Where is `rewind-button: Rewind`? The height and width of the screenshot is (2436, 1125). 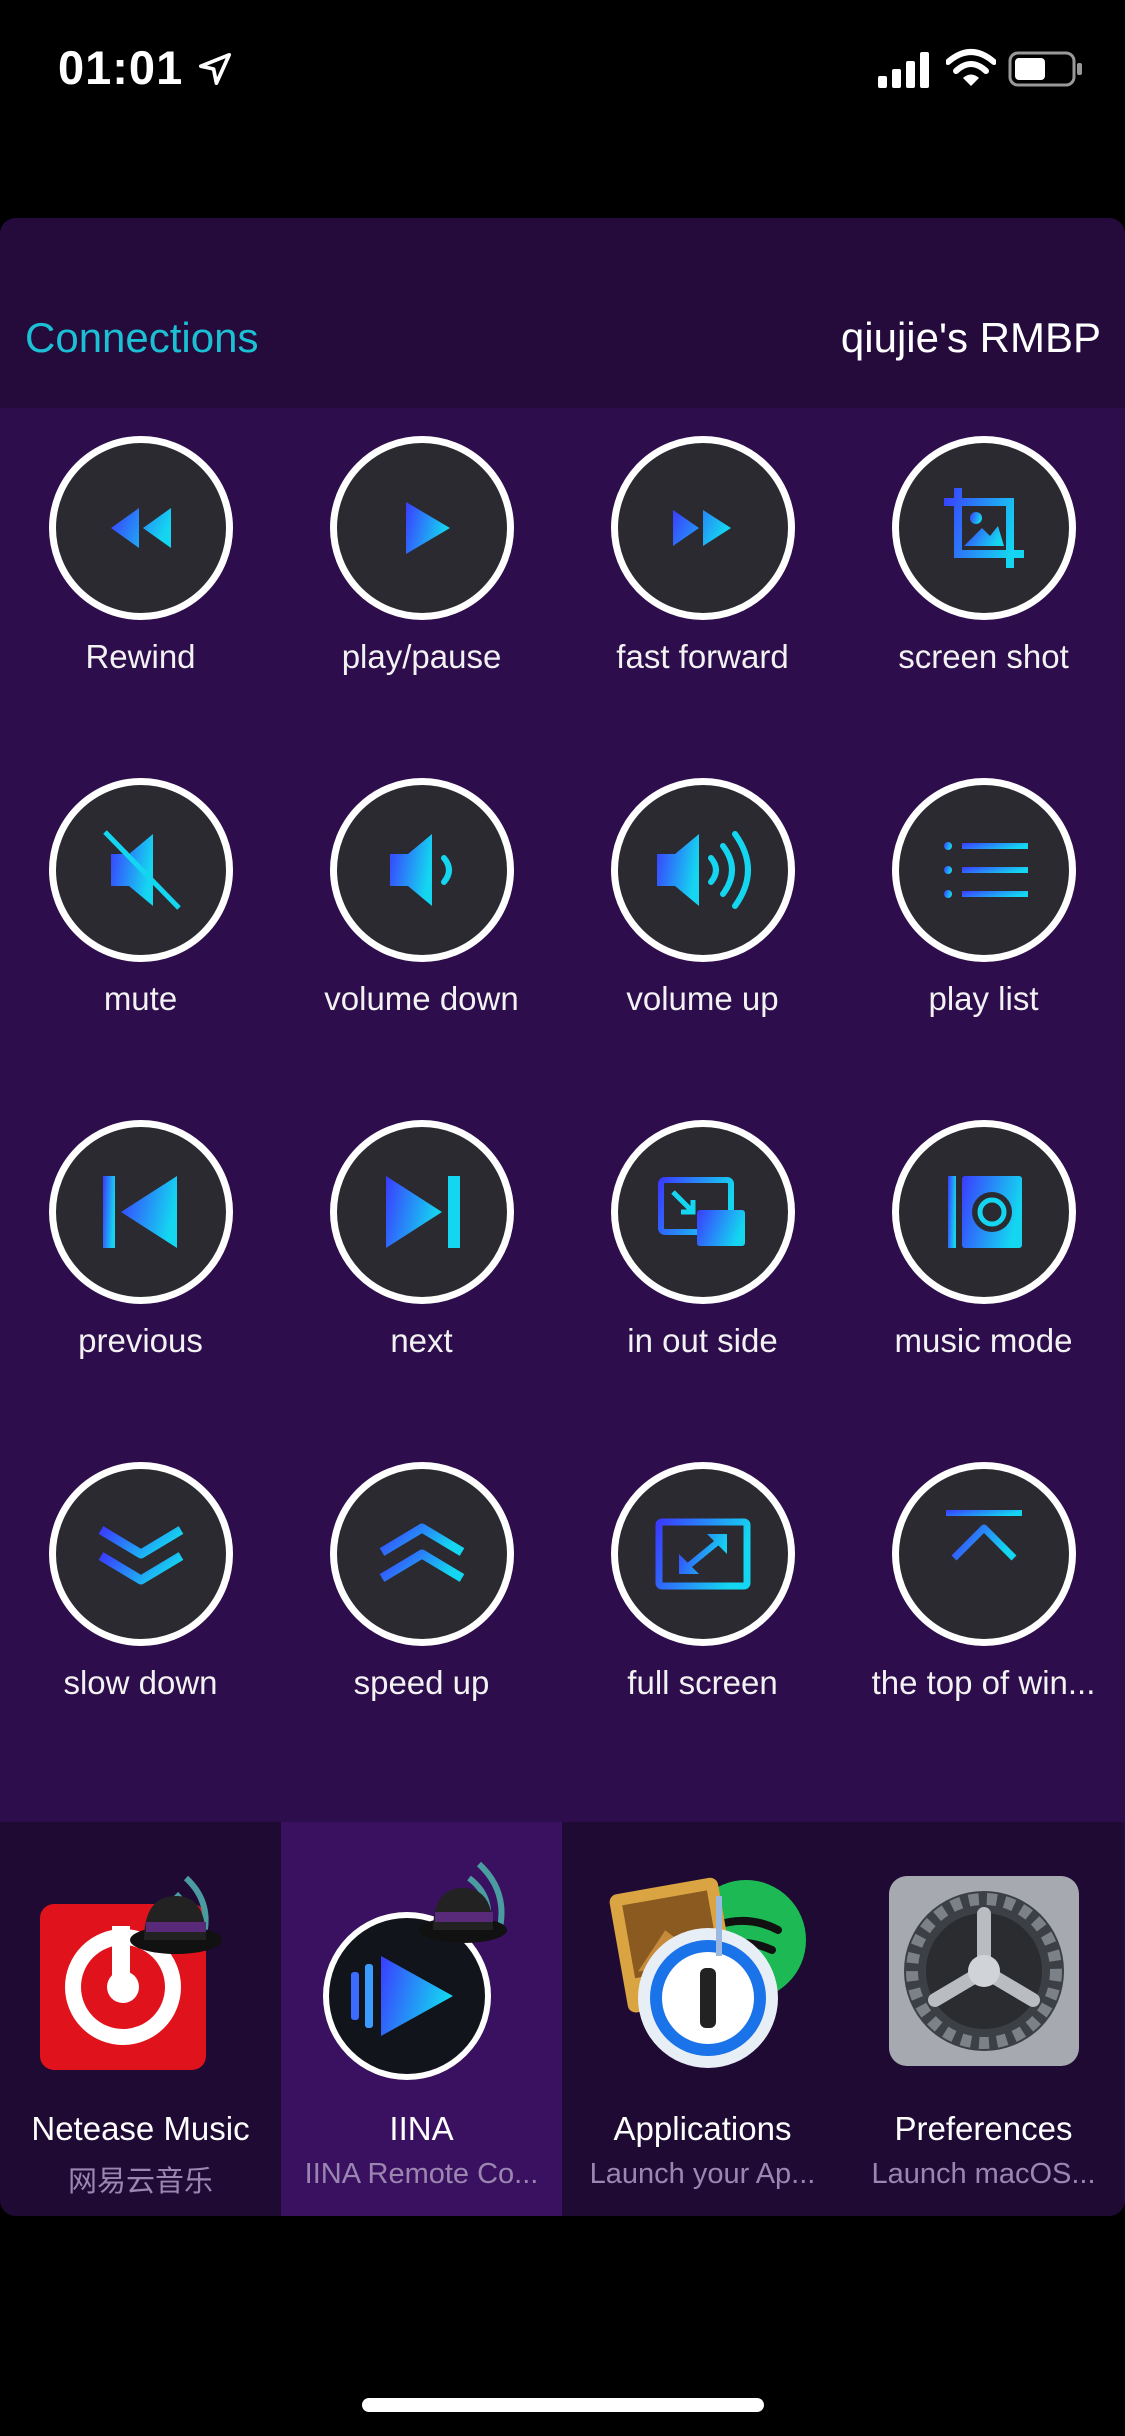 rewind-button: Rewind is located at coordinates (140, 579).